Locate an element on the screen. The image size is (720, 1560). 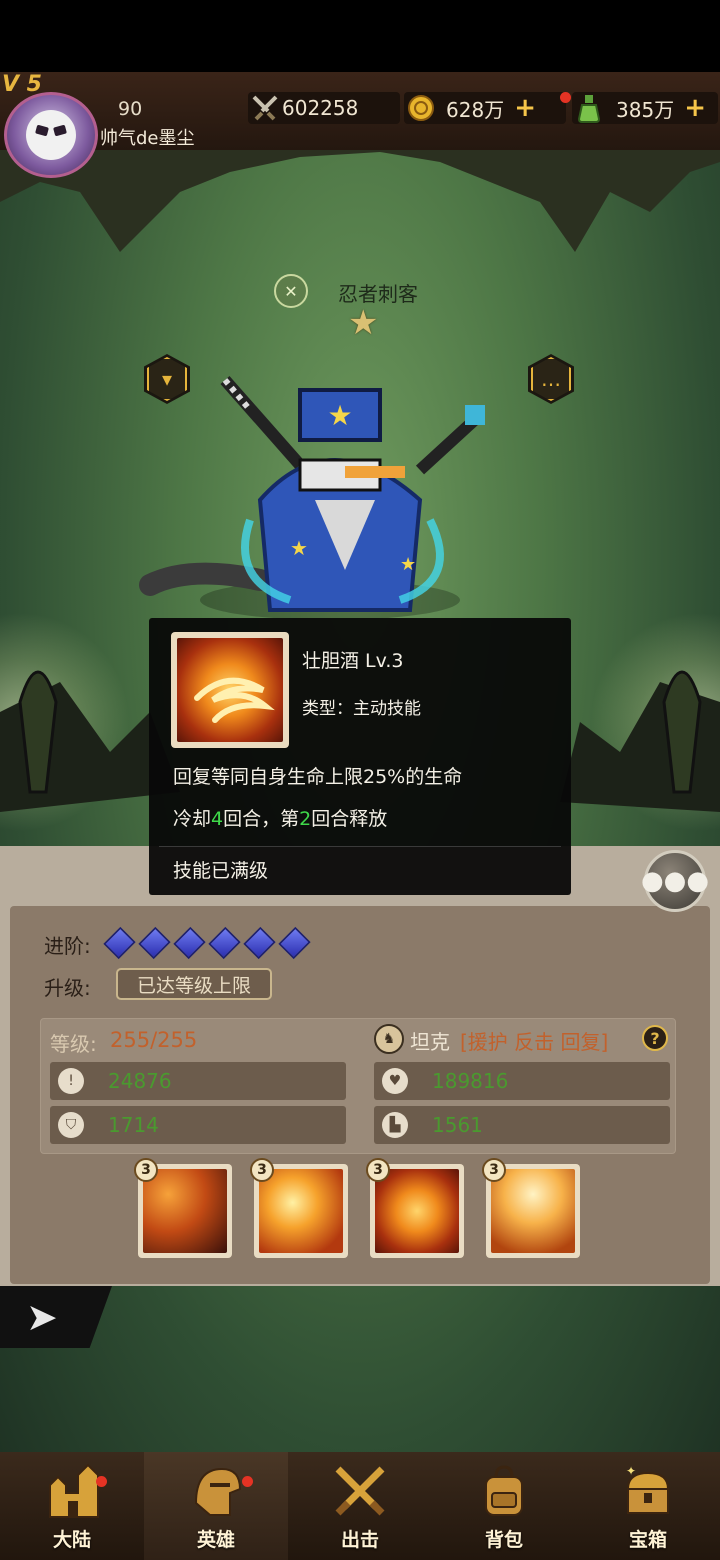
nav-item-hero: 英雄 is located at coordinates (216, 1506).